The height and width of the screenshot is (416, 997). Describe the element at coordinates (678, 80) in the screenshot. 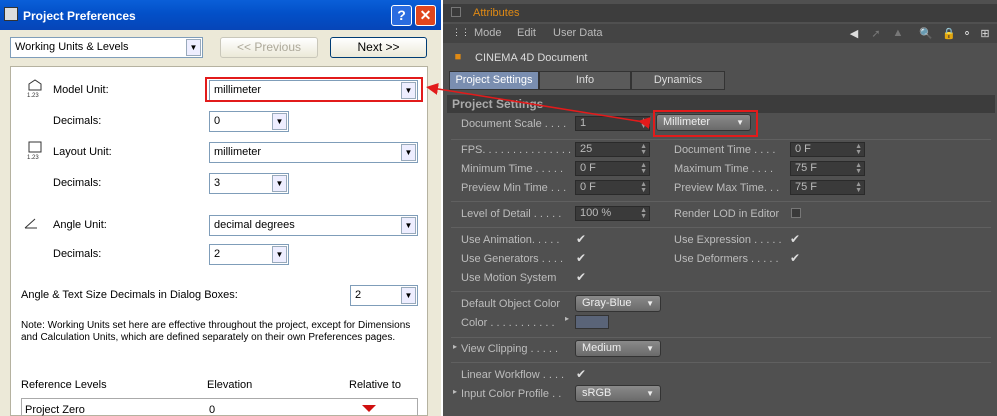

I see `tab-dynamics: Dynamics` at that location.